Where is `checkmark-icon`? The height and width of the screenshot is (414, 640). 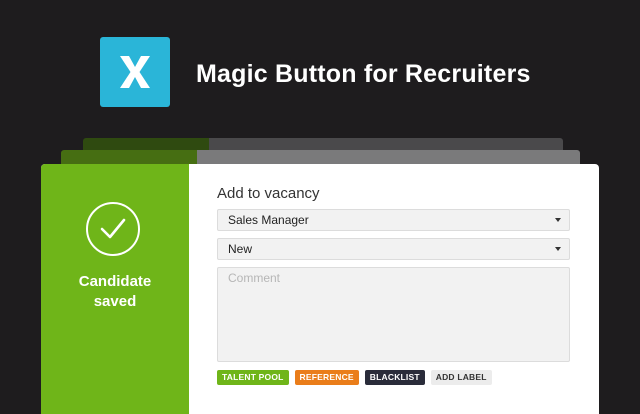 checkmark-icon is located at coordinates (113, 228).